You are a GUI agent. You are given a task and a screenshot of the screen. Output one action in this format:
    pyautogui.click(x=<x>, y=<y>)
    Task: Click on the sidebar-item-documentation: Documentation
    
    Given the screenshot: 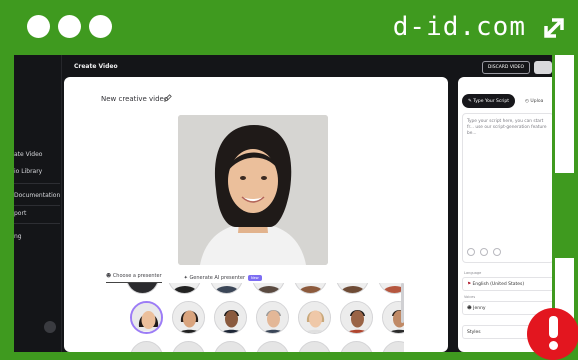 What is the action you would take?
    pyautogui.click(x=37, y=195)
    